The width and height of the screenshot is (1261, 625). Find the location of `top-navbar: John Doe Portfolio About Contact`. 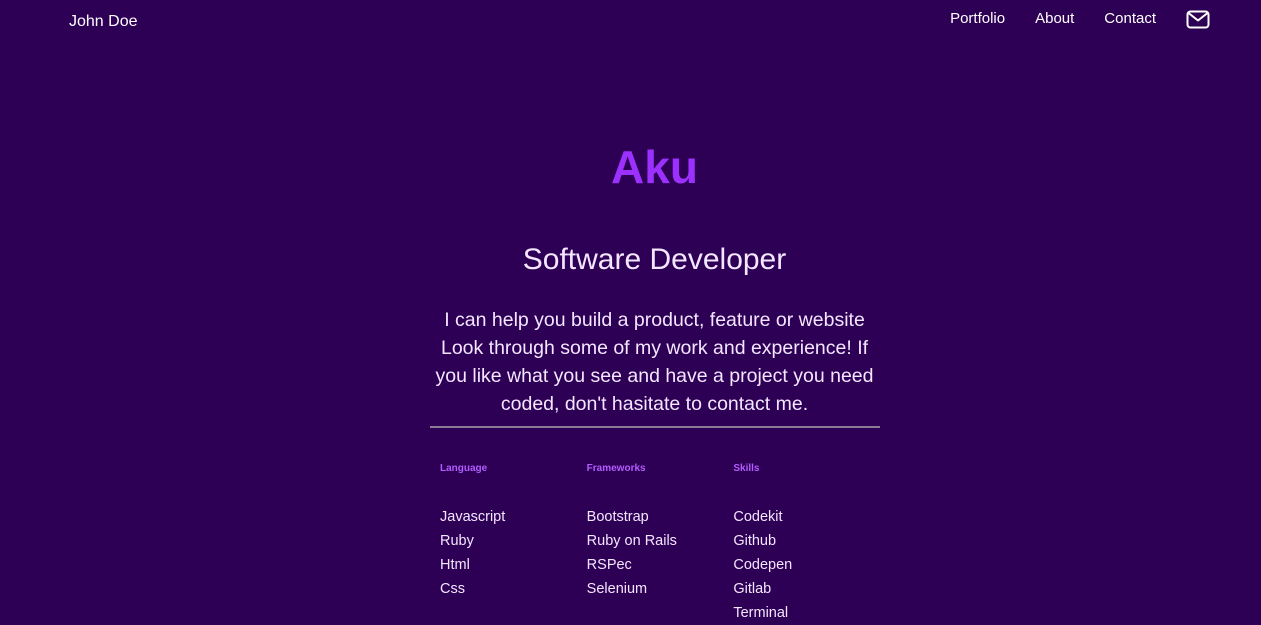

top-navbar: John Doe Portfolio About Contact is located at coordinates (630, 22).